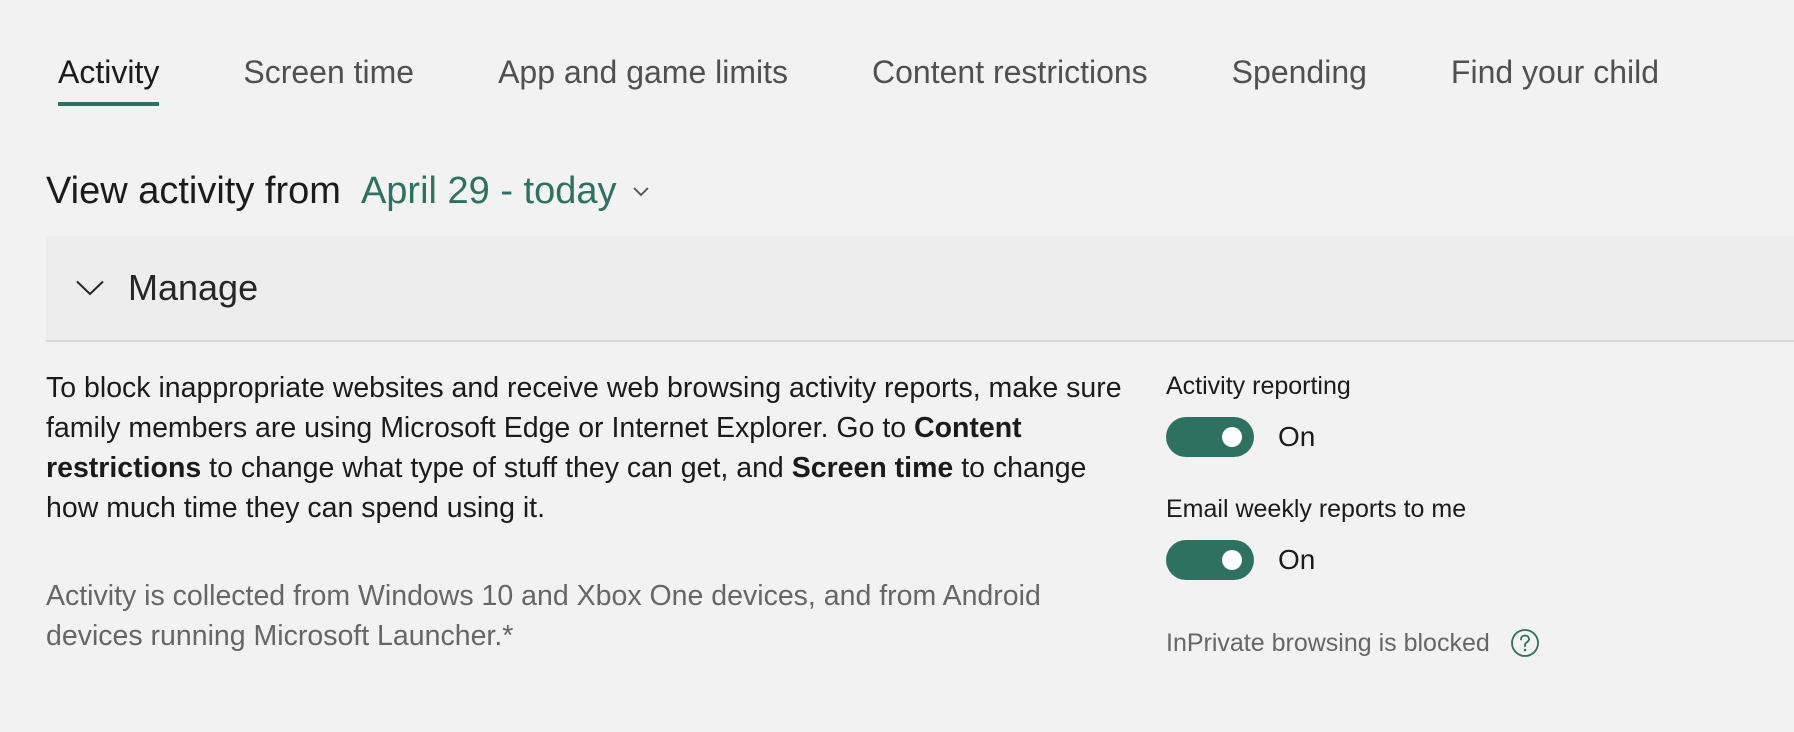 The height and width of the screenshot is (732, 1794). Describe the element at coordinates (109, 72) in the screenshot. I see `tab-activity-label: Activity` at that location.